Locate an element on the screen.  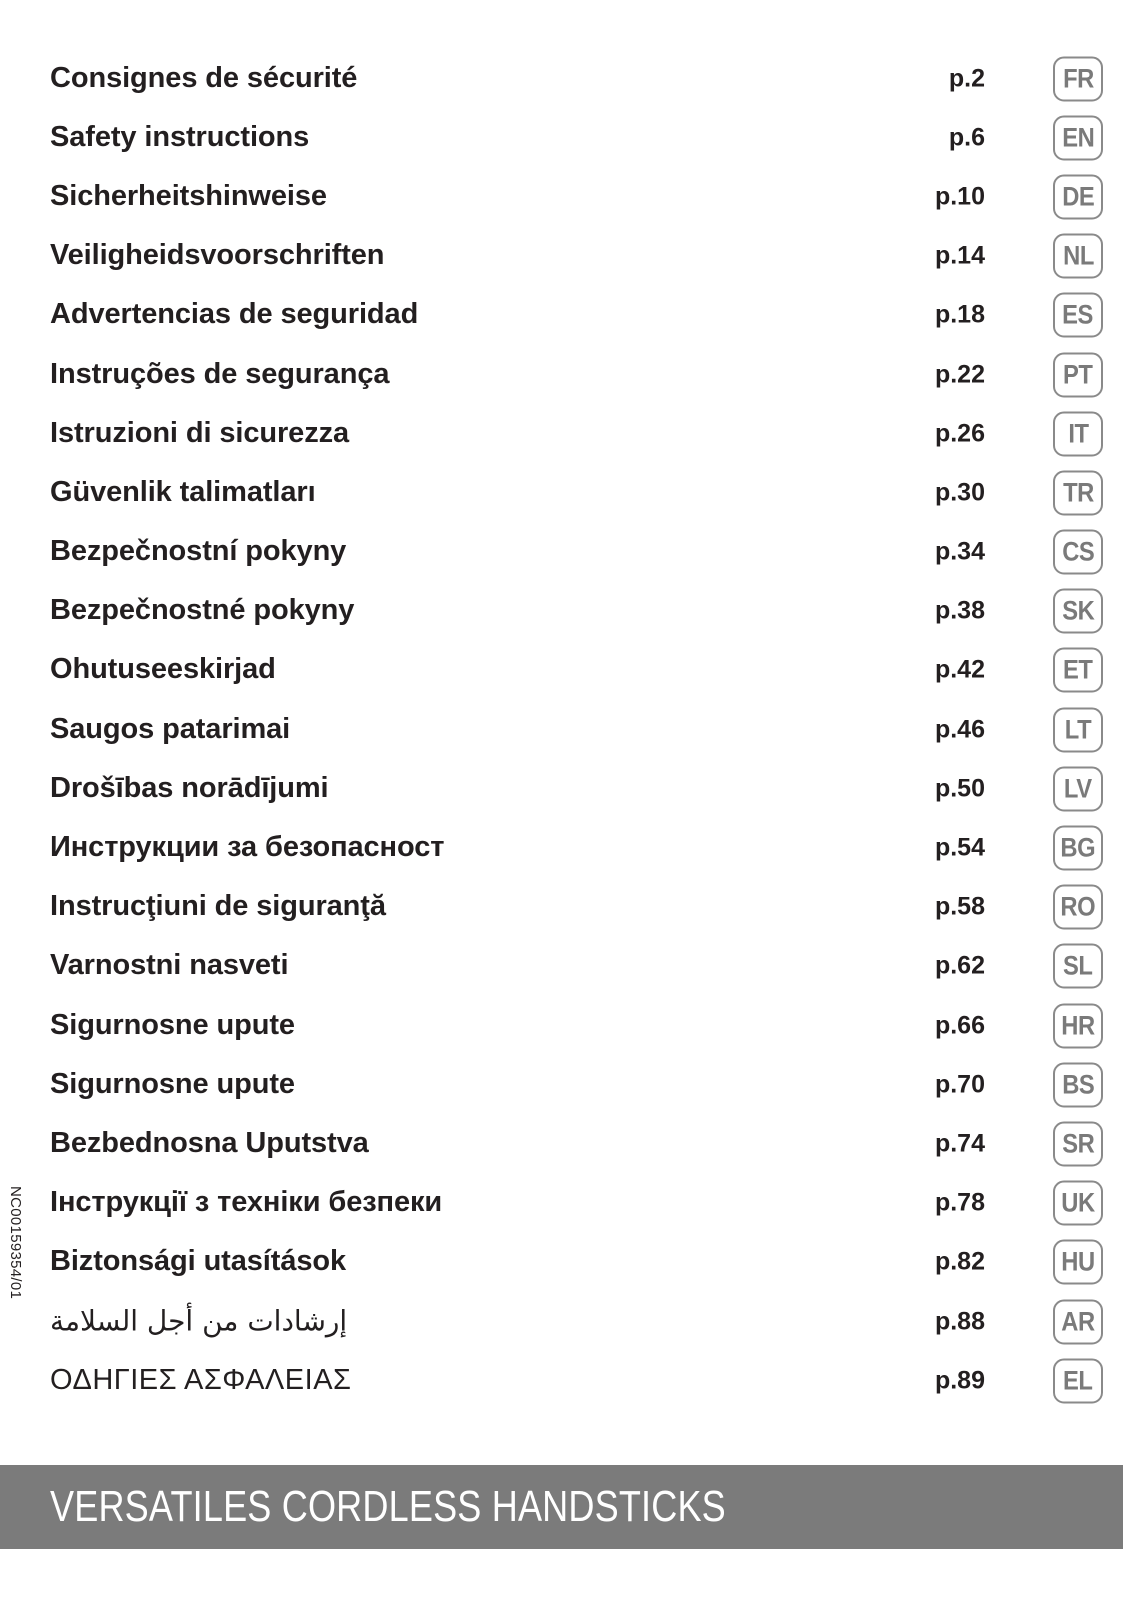
language-code-badge: DE is located at coordinates (1078, 197).